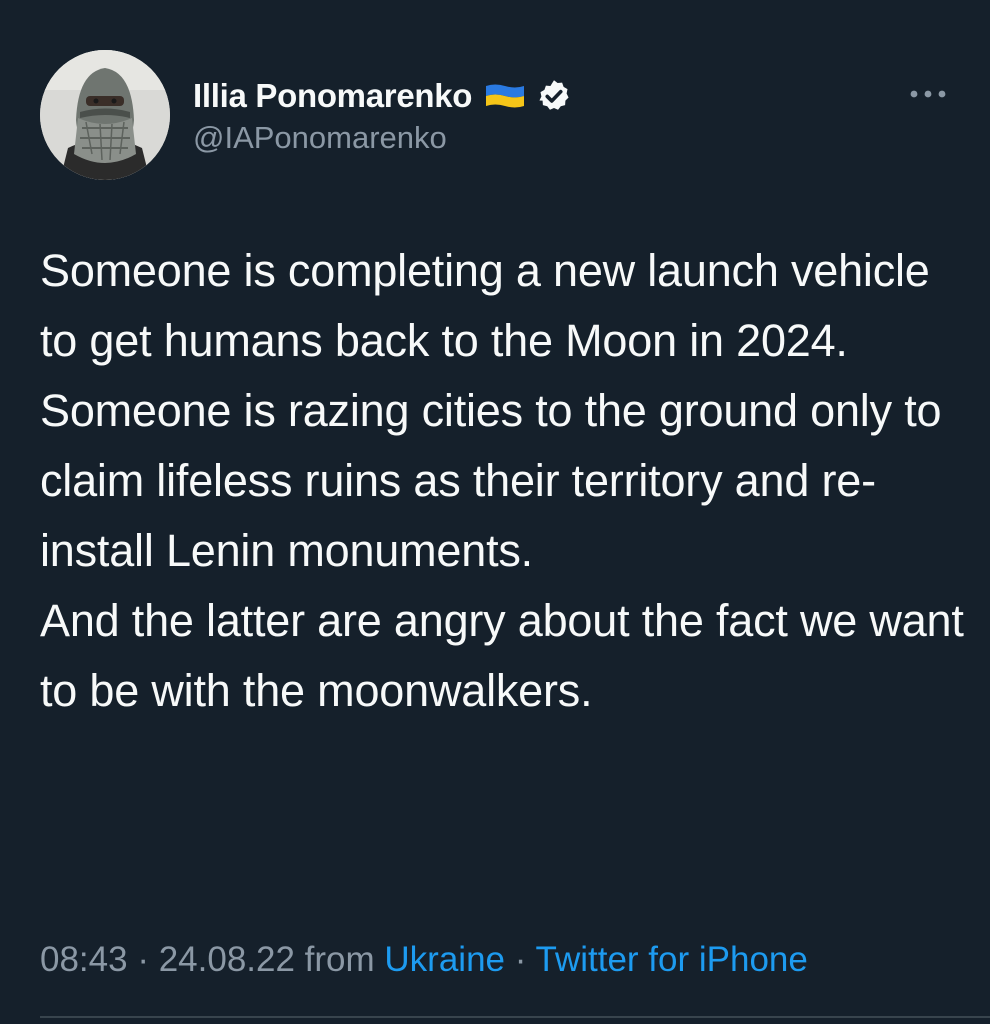 This screenshot has height=1024, width=990. What do you see at coordinates (505, 96) in the screenshot?
I see `ukraine-flag-icon` at bounding box center [505, 96].